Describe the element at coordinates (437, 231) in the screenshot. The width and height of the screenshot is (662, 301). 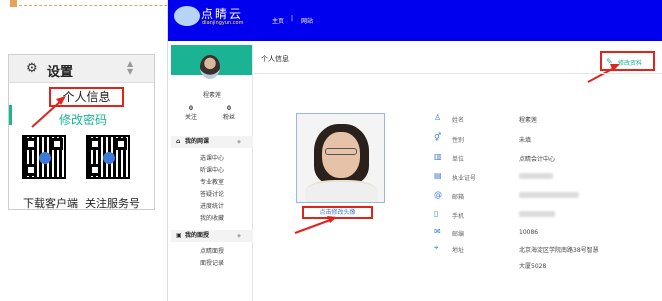
I see `mail-icon: ✉` at that location.